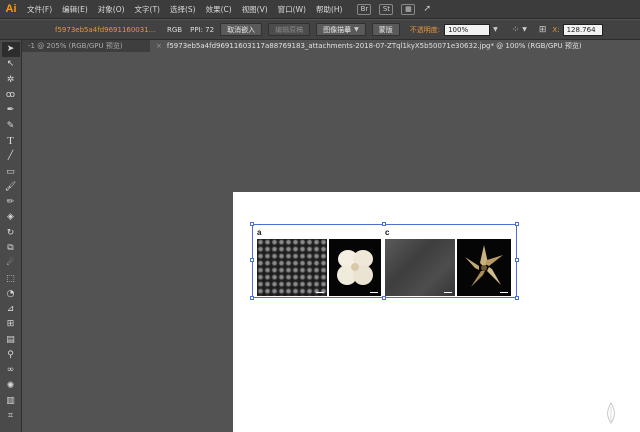 The width and height of the screenshot is (640, 432). Describe the element at coordinates (183, 9) in the screenshot. I see `menu-select: 选择(S)` at that location.